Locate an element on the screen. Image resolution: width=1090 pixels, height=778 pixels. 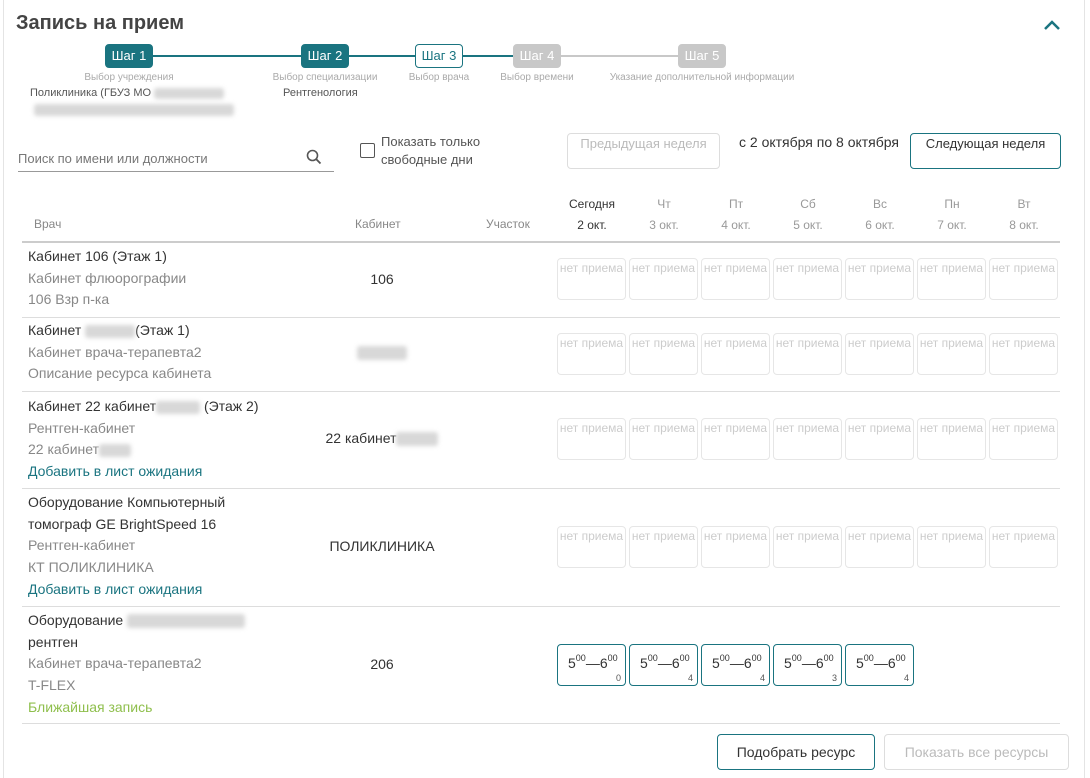
step-1-caption: Выбор учреждения is located at coordinates (129, 77).